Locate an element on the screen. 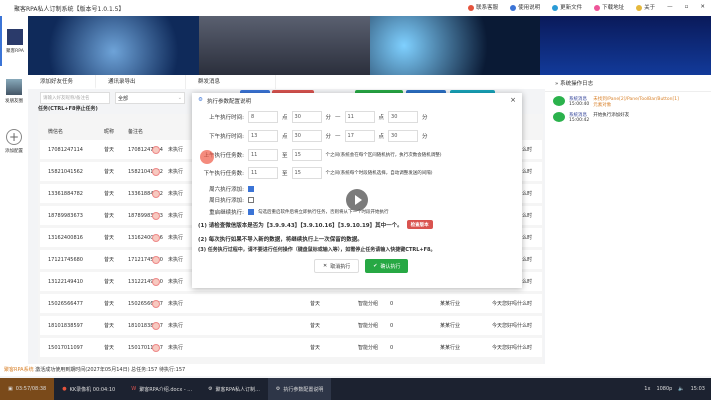  am-start-min: 30 is located at coordinates (306, 117).